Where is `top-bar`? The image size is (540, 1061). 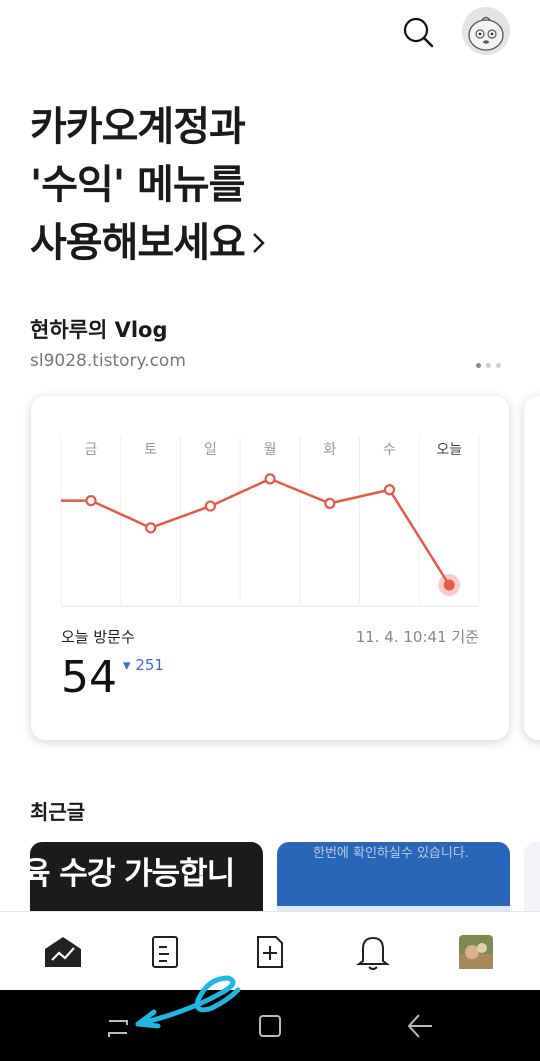
top-bar is located at coordinates (270, 32).